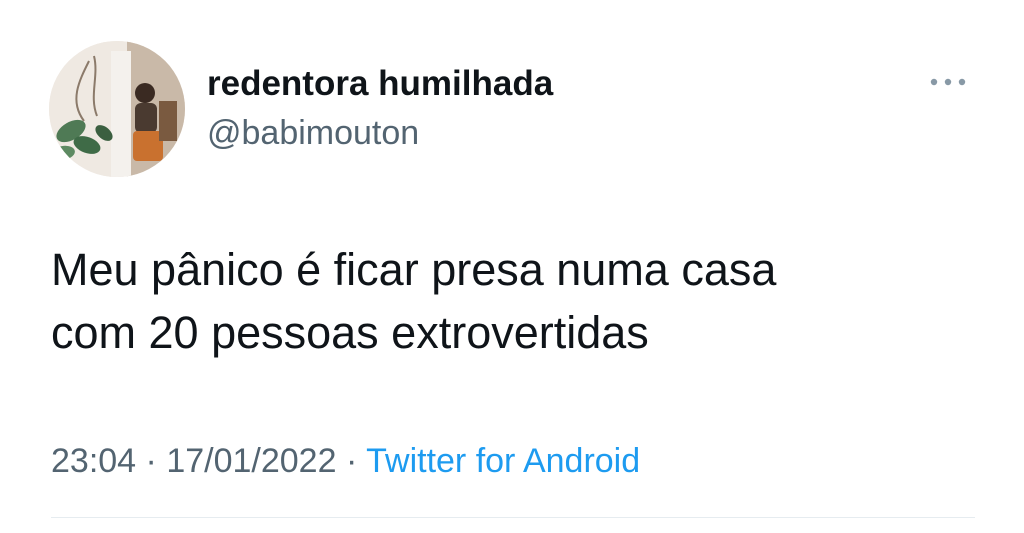 This screenshot has width=1024, height=533. Describe the element at coordinates (93, 461) in the screenshot. I see `tweet-time: 23:04` at that location.